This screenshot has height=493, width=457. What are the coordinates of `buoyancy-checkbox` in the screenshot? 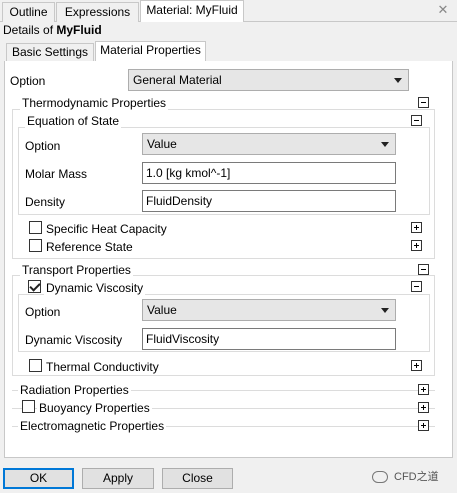 It's located at (28, 406).